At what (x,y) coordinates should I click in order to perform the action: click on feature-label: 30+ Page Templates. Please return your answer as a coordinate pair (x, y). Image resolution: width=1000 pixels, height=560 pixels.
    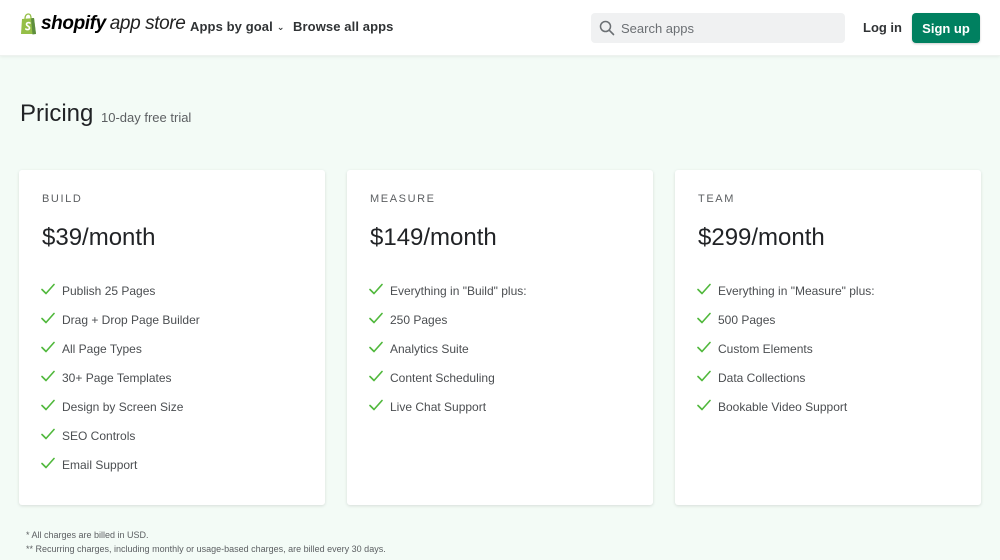
    Looking at the image, I should click on (117, 377).